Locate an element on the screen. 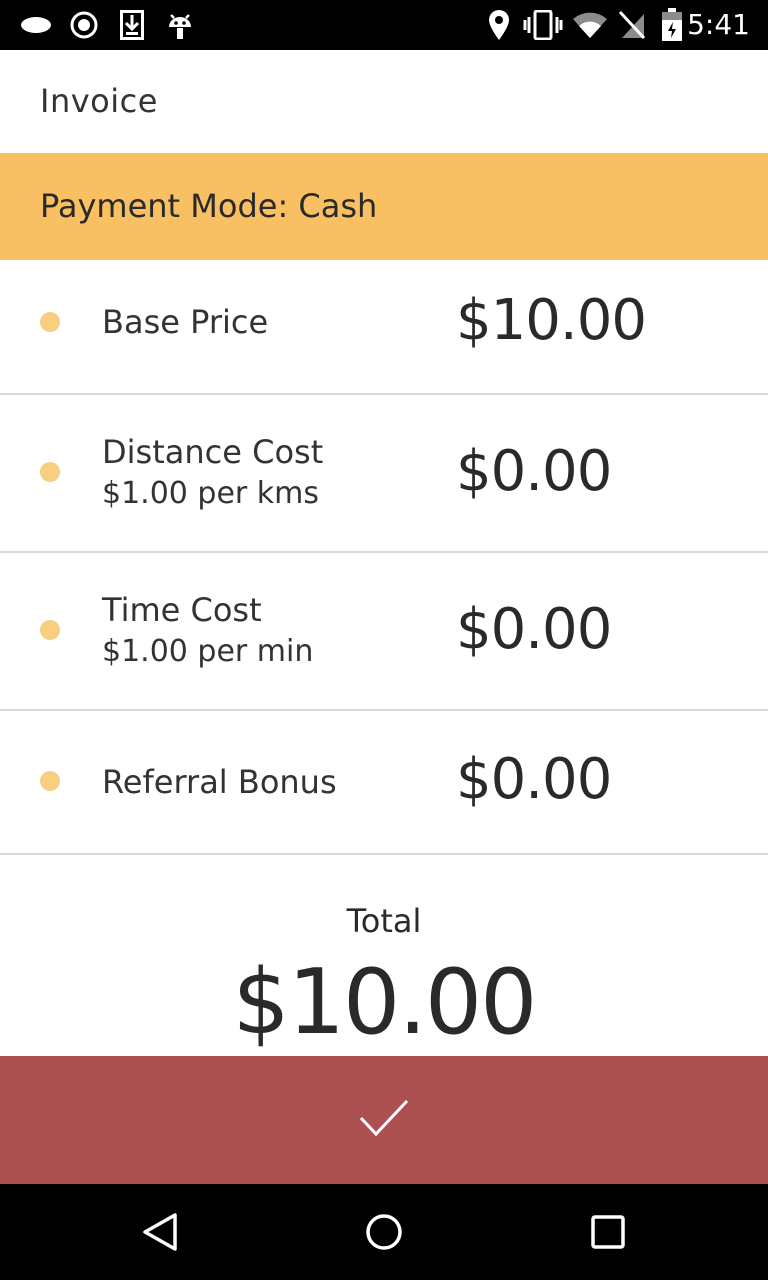 The image size is (768, 1280). page-title: Invoice is located at coordinates (99, 101).